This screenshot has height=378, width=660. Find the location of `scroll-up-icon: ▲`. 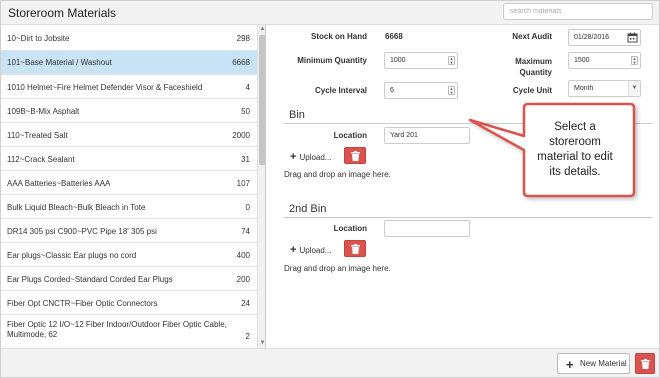

scroll-up-icon: ▲ is located at coordinates (262, 29).